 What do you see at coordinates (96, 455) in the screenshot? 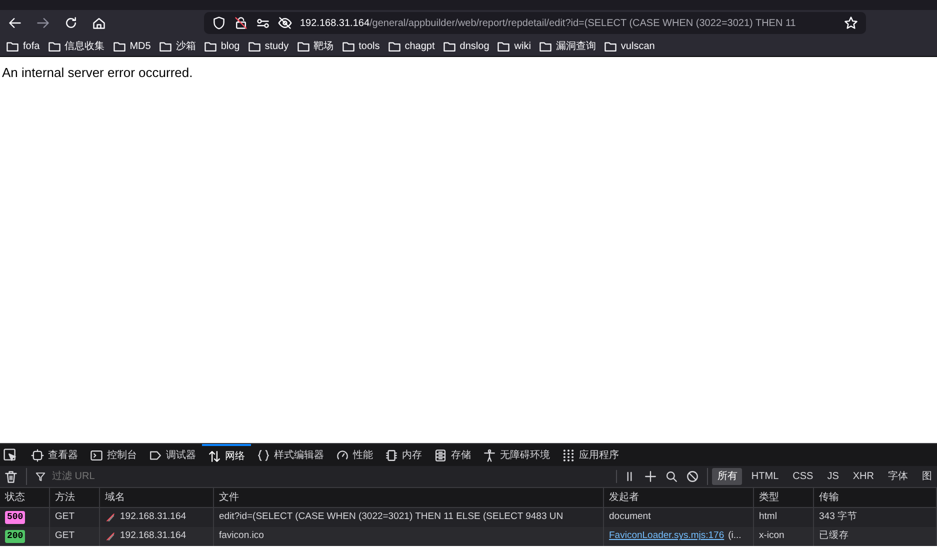
I see `console-icon` at bounding box center [96, 455].